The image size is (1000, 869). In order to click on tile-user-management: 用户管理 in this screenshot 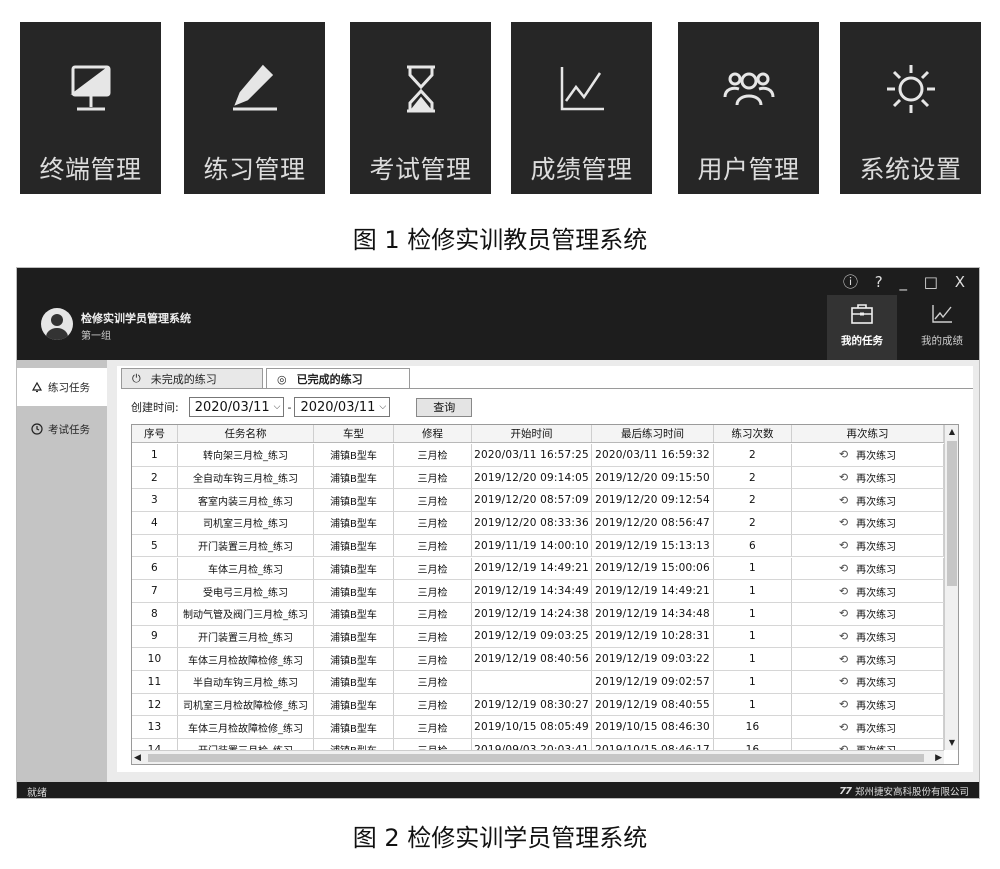, I will do `click(748, 108)`.